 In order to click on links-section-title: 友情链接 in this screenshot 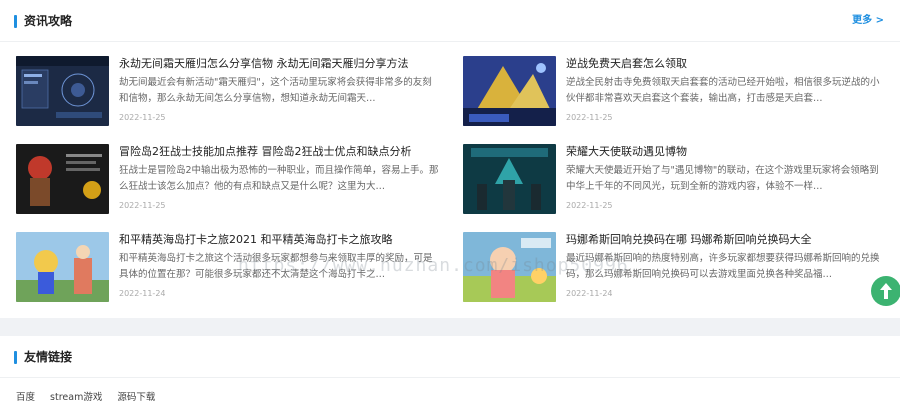, I will do `click(48, 357)`.